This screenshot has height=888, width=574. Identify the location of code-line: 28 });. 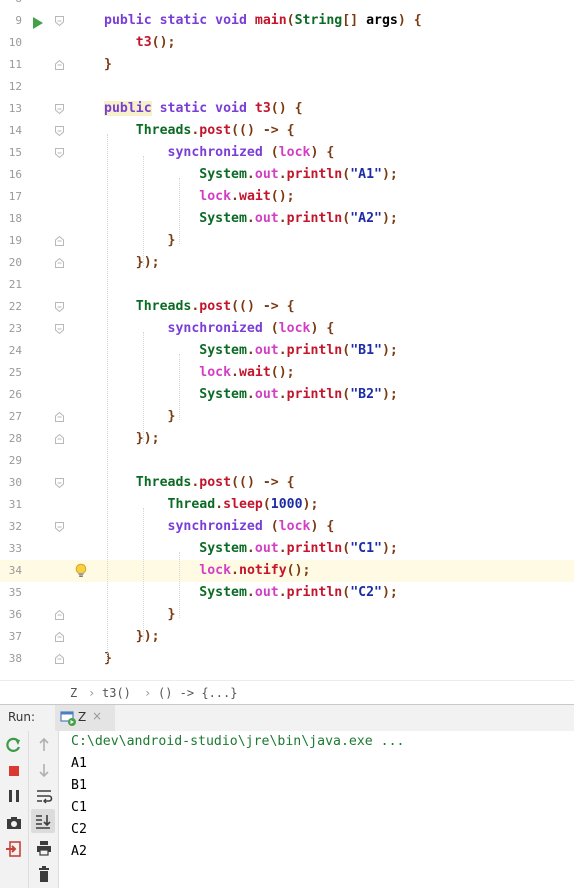
(287, 439).